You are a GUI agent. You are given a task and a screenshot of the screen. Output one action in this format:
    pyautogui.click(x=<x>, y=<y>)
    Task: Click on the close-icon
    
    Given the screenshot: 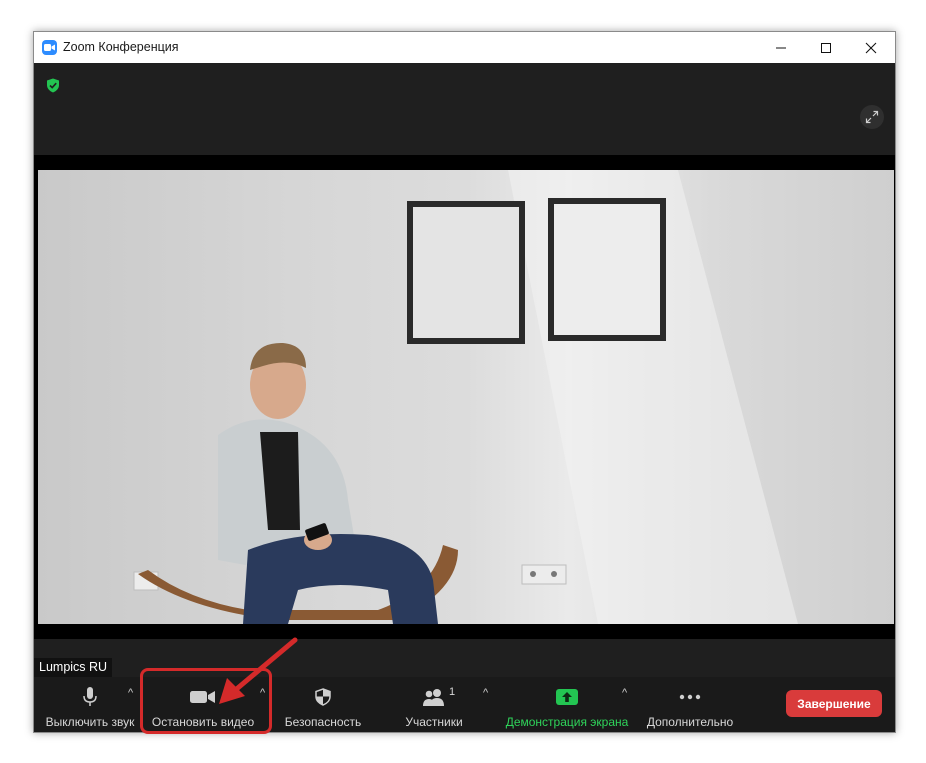 What is the action you would take?
    pyautogui.click(x=871, y=47)
    